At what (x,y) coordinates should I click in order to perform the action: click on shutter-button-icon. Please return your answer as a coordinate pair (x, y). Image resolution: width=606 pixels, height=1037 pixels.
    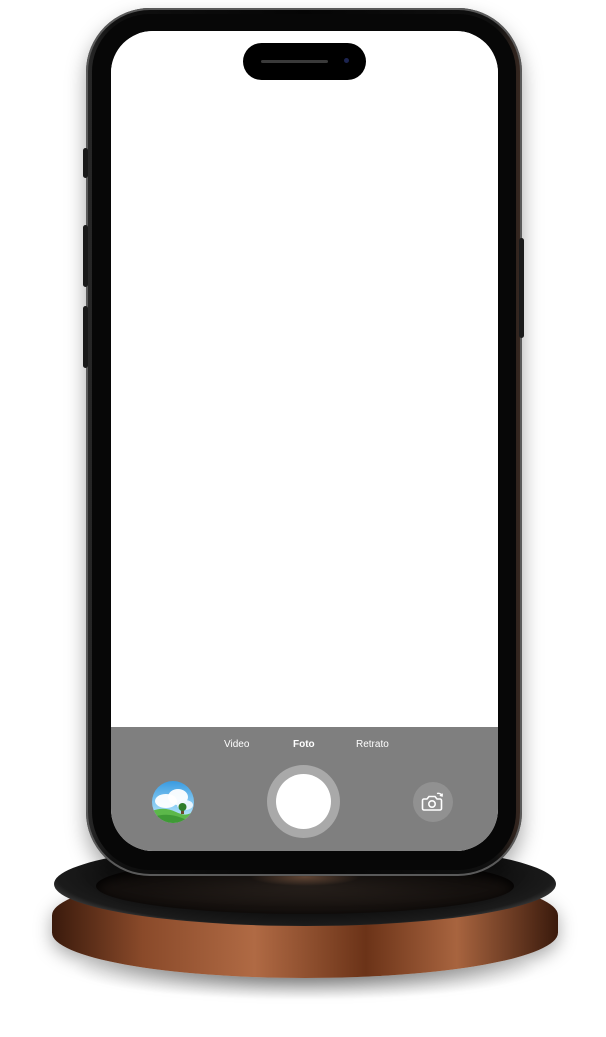
    Looking at the image, I should click on (303, 801).